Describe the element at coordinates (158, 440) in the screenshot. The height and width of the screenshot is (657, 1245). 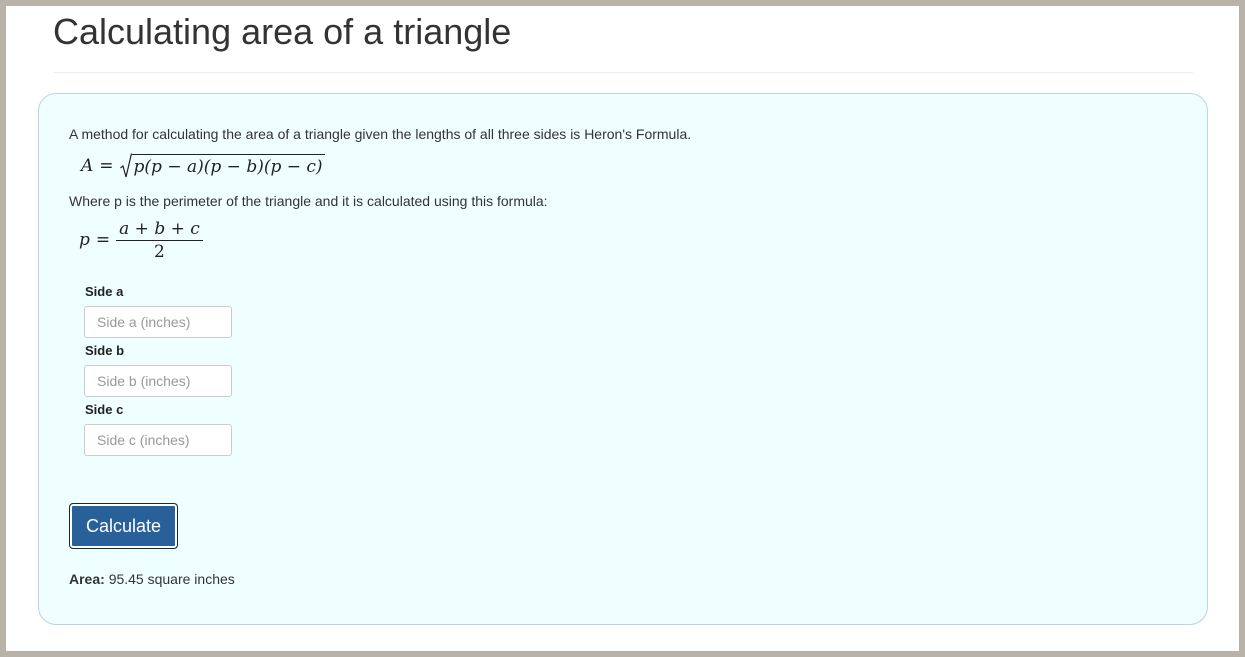
I see `side-c-input` at that location.